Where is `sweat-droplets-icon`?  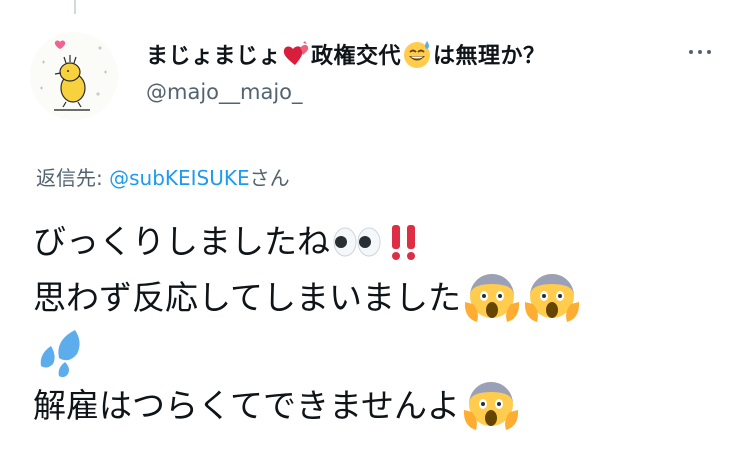
sweat-droplets-icon is located at coordinates (63, 353).